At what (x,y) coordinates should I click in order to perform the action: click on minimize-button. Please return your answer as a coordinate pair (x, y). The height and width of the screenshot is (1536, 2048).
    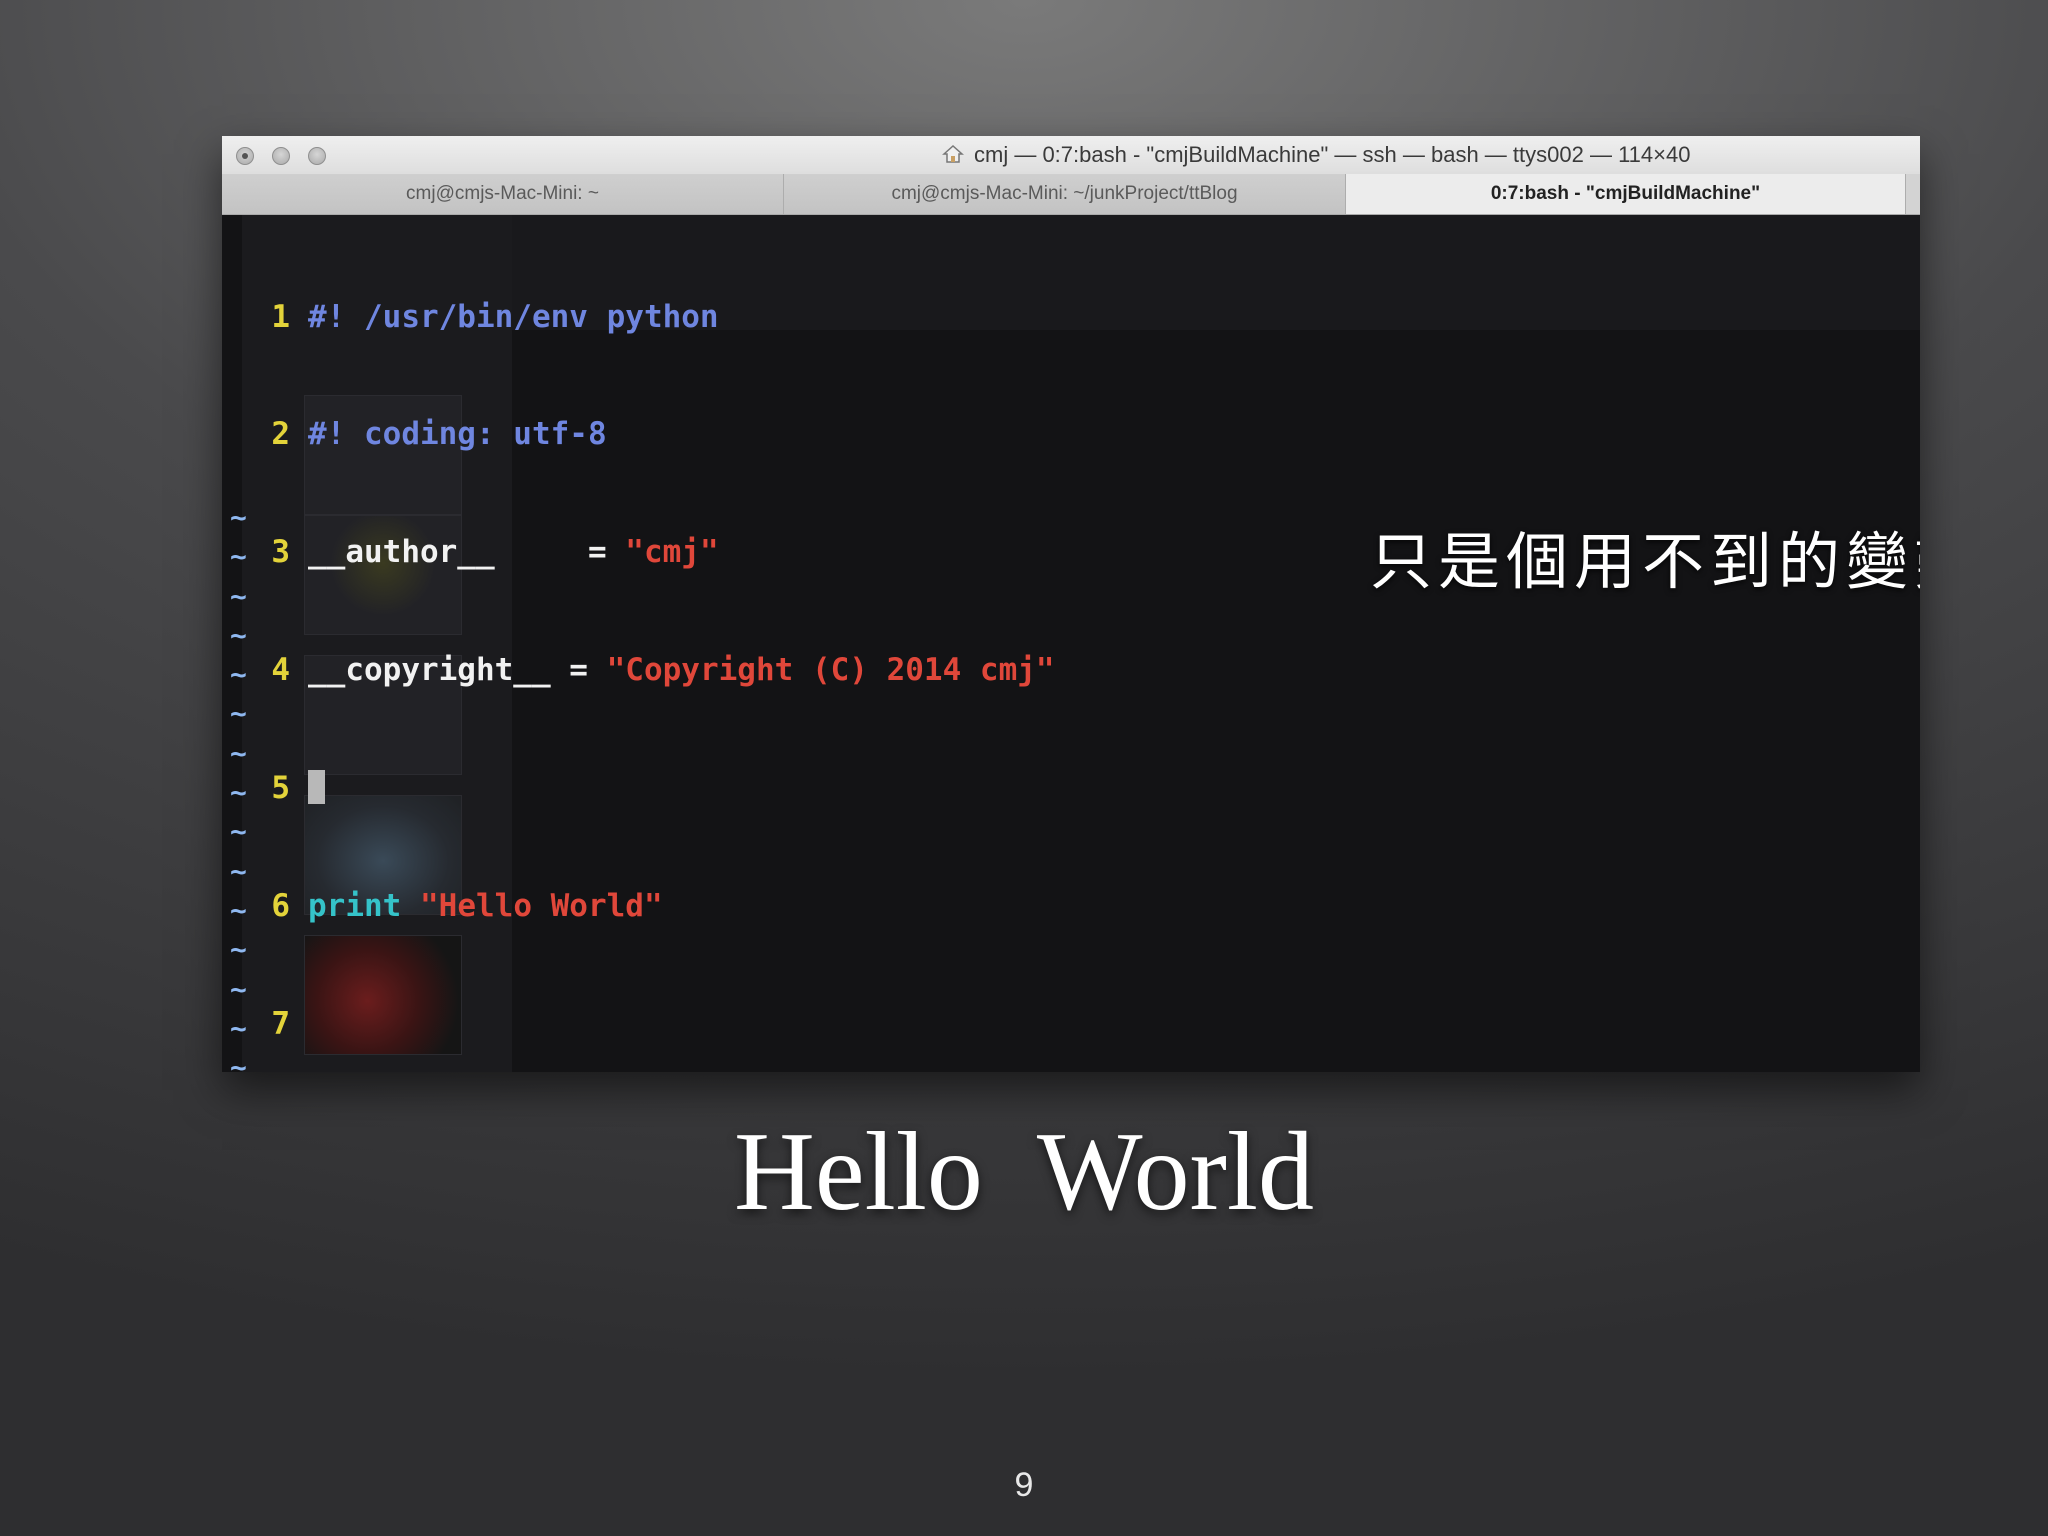
    Looking at the image, I should click on (281, 156).